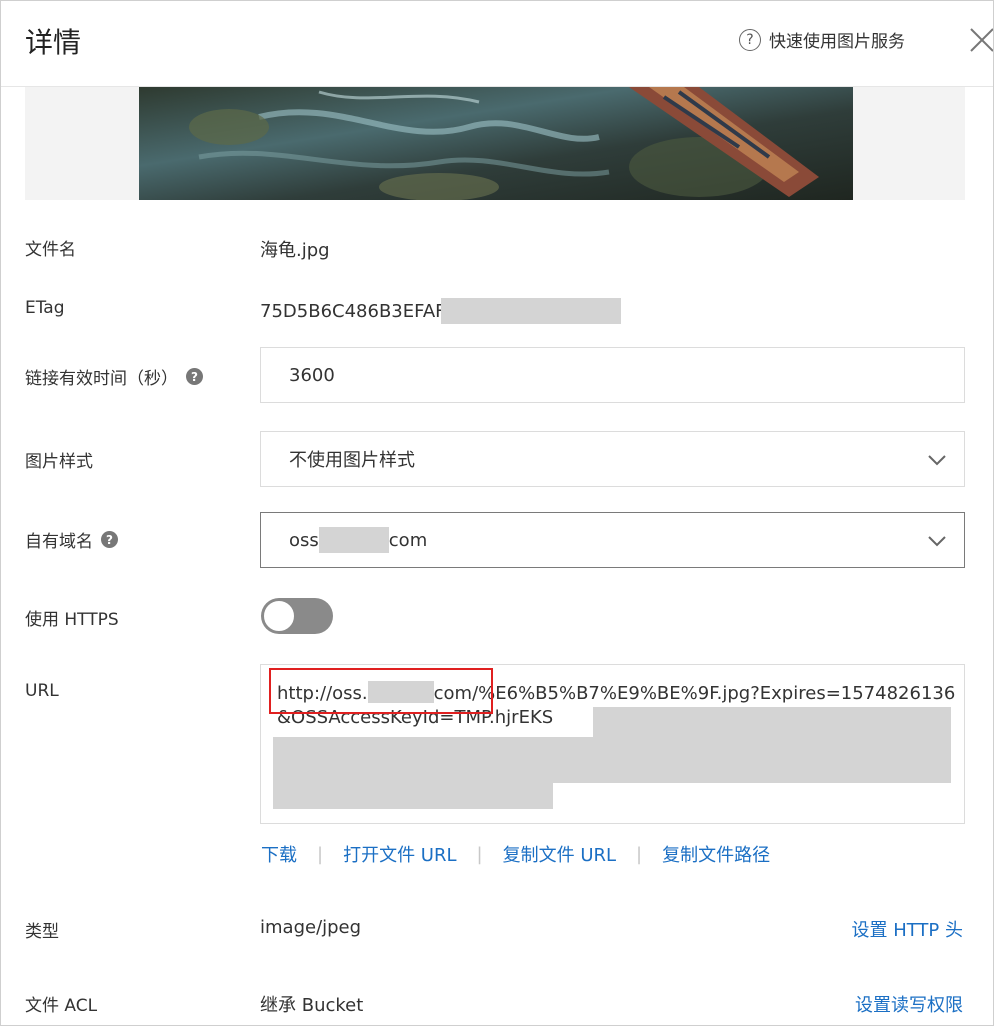 The image size is (994, 1026). What do you see at coordinates (837, 42) in the screenshot?
I see `help-link-label: 快速使用图片服务` at bounding box center [837, 42].